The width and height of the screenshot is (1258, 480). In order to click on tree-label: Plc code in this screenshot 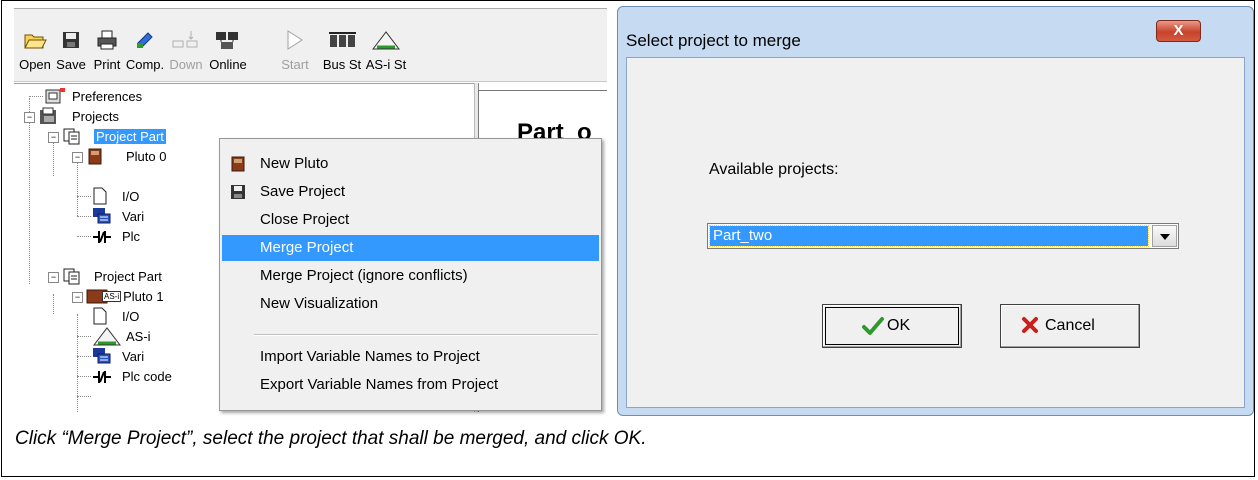, I will do `click(147, 376)`.